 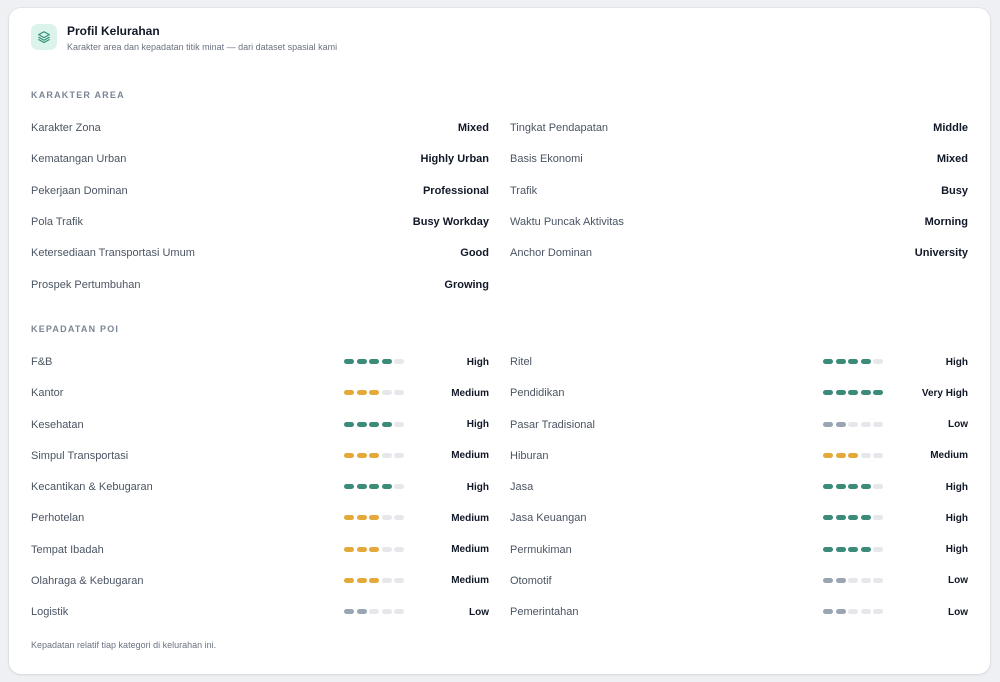 What do you see at coordinates (739, 128) in the screenshot?
I see `attribute-row: Tingkat Pendapatan Middle` at bounding box center [739, 128].